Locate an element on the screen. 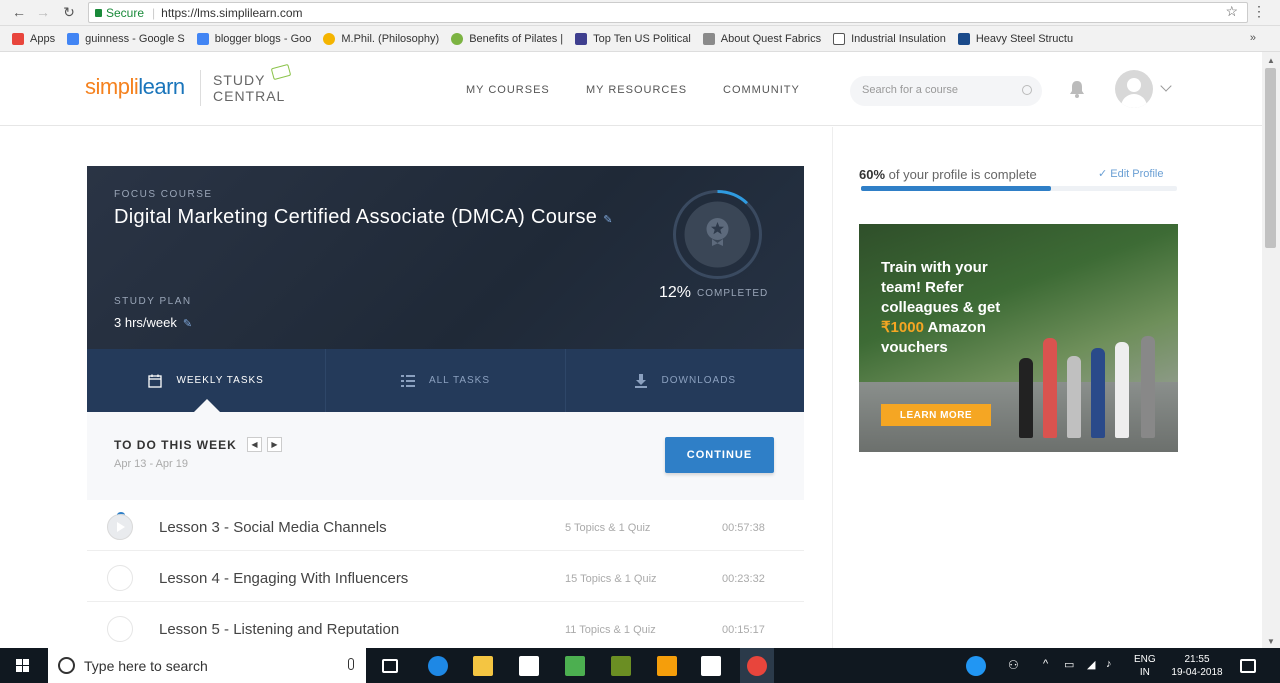 Image resolution: width=1280 pixels, height=683 pixels. windows-start-icon is located at coordinates (23, 666).